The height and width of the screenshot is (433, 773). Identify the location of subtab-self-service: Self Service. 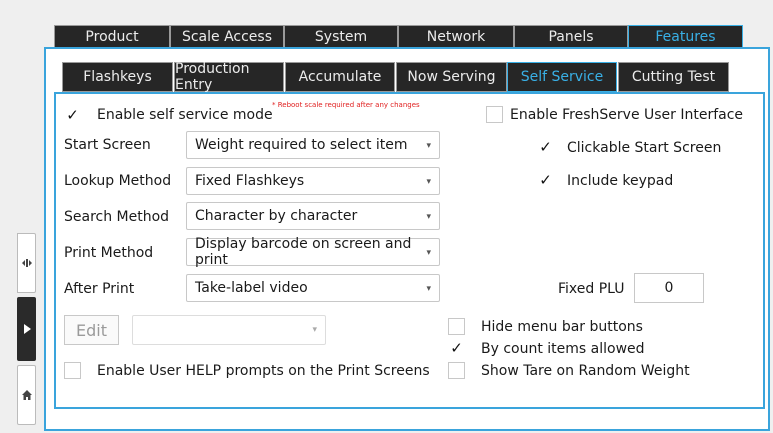
(562, 77).